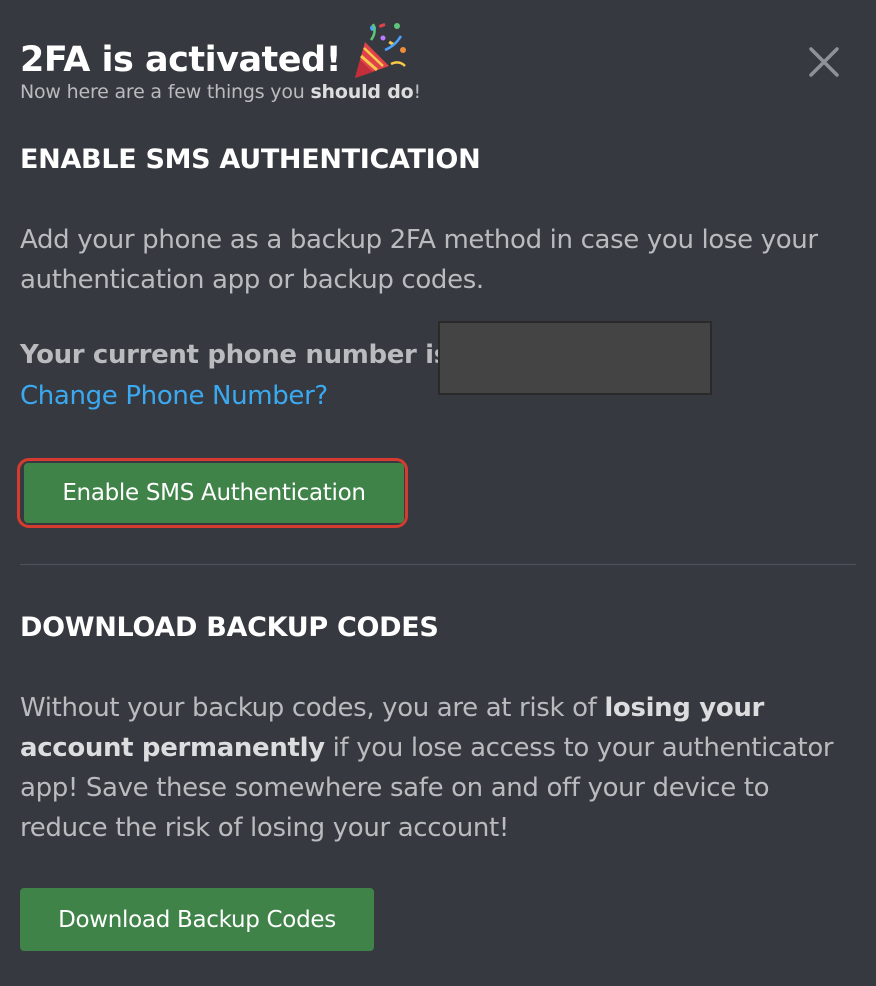  What do you see at coordinates (362, 92) in the screenshot?
I see `subtitle-bold: should do` at bounding box center [362, 92].